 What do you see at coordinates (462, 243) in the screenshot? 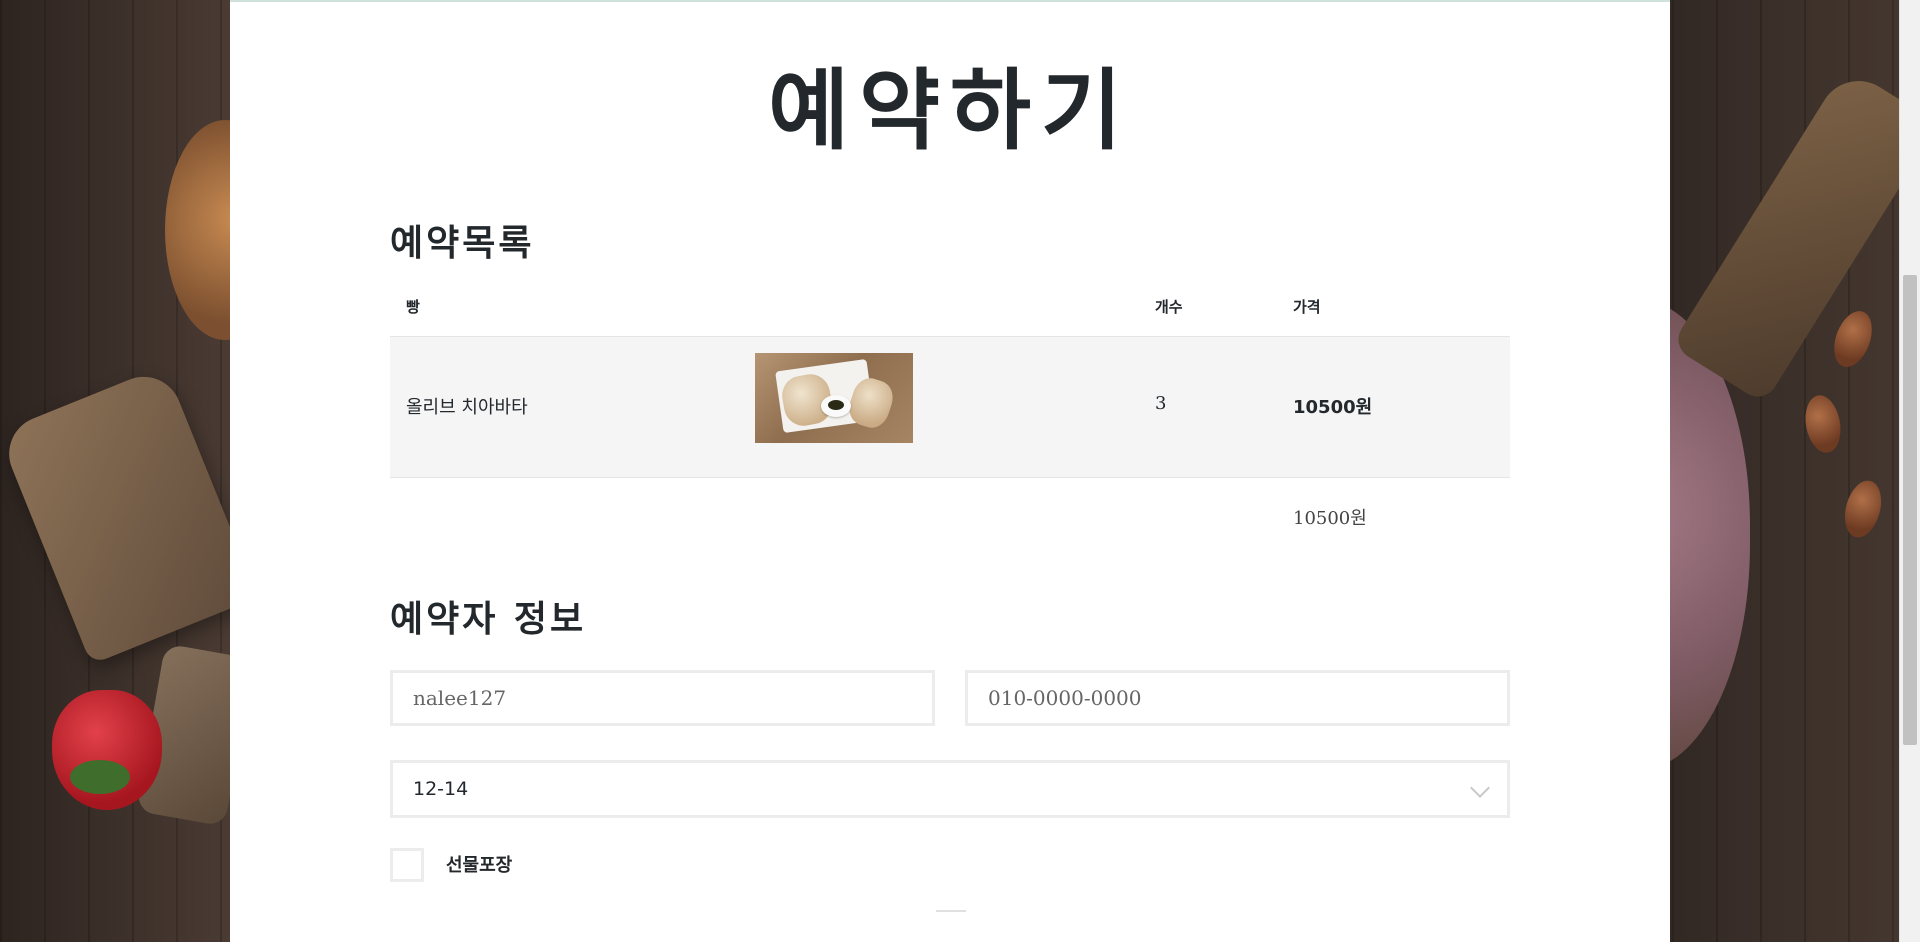
I see `reservation-list-title: 예약목록` at bounding box center [462, 243].